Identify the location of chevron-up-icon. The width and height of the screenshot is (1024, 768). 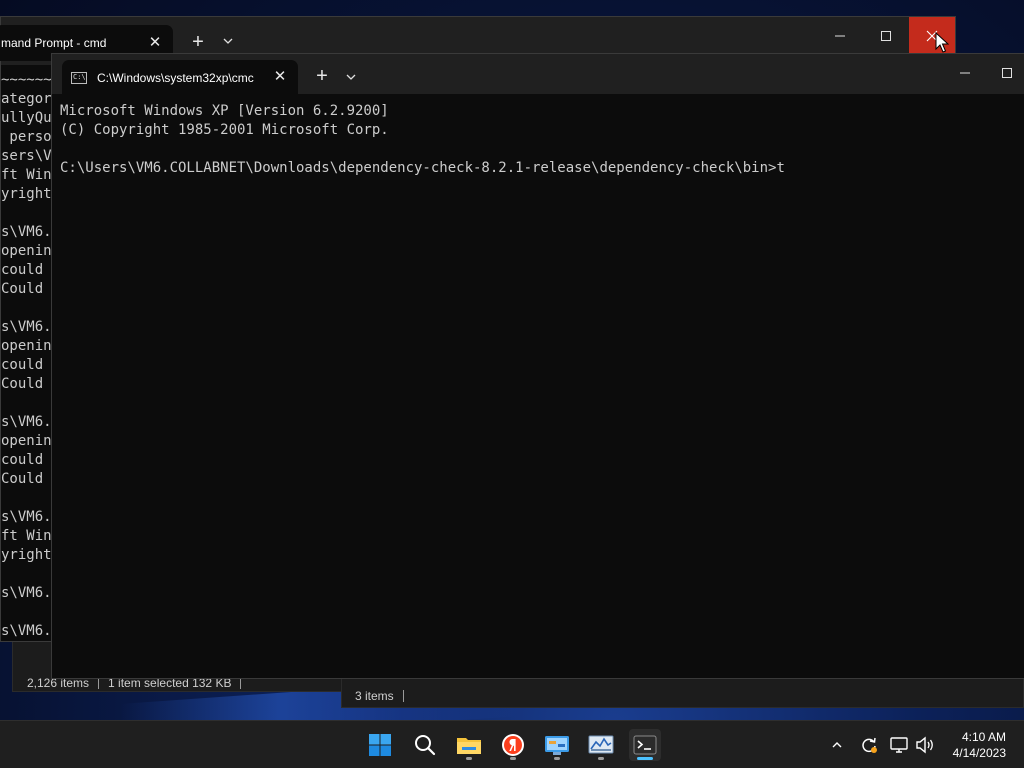
(837, 745).